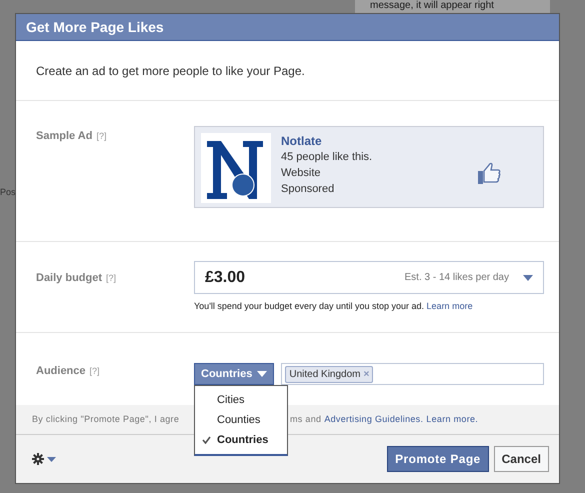 The height and width of the screenshot is (493, 585). I want to click on sample-ad-label: Sample Ad, so click(64, 136).